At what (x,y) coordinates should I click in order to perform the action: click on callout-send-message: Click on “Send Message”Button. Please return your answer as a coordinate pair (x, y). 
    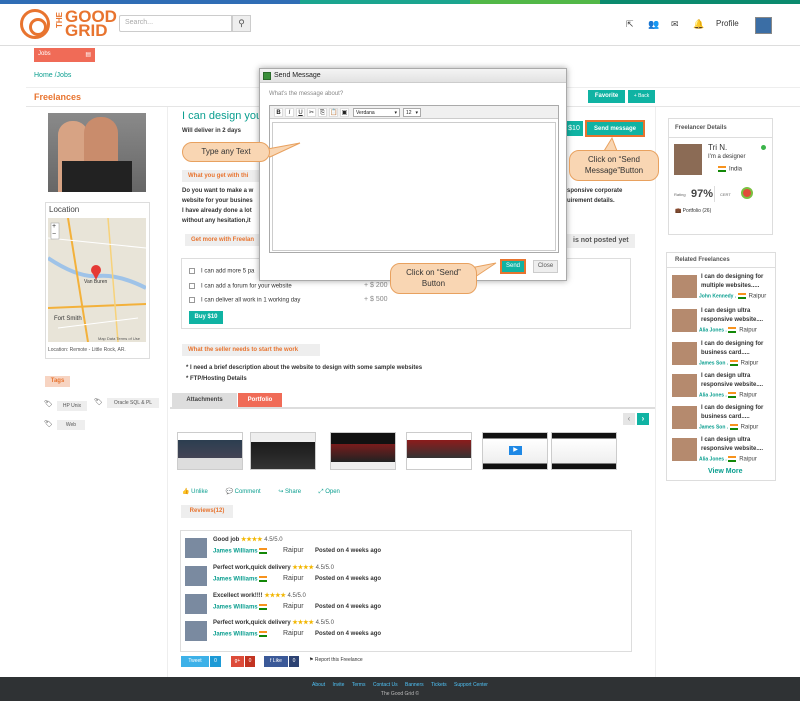
    Looking at the image, I should click on (614, 165).